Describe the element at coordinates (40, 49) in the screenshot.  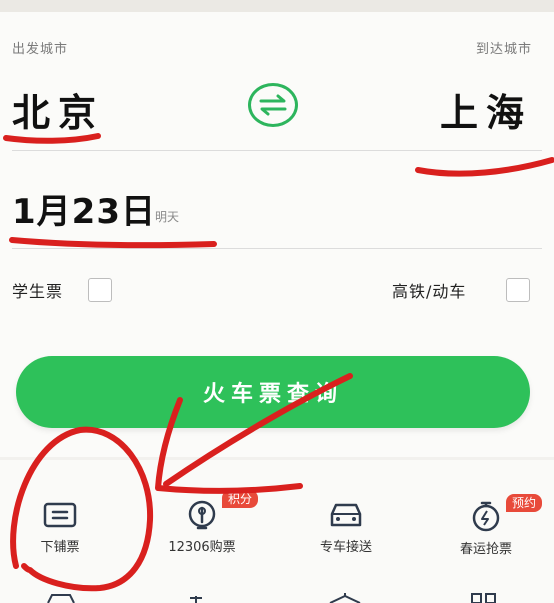
I see `departure-city-label: 出发城市` at that location.